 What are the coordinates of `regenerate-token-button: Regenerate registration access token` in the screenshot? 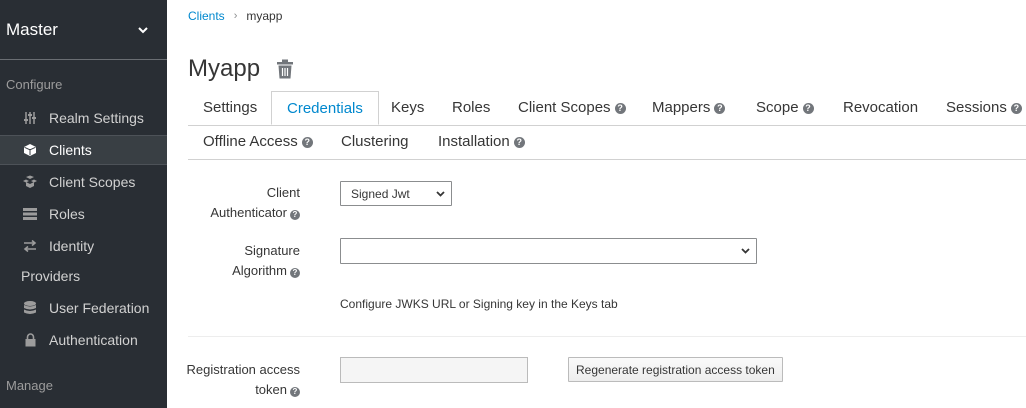 It's located at (675, 369).